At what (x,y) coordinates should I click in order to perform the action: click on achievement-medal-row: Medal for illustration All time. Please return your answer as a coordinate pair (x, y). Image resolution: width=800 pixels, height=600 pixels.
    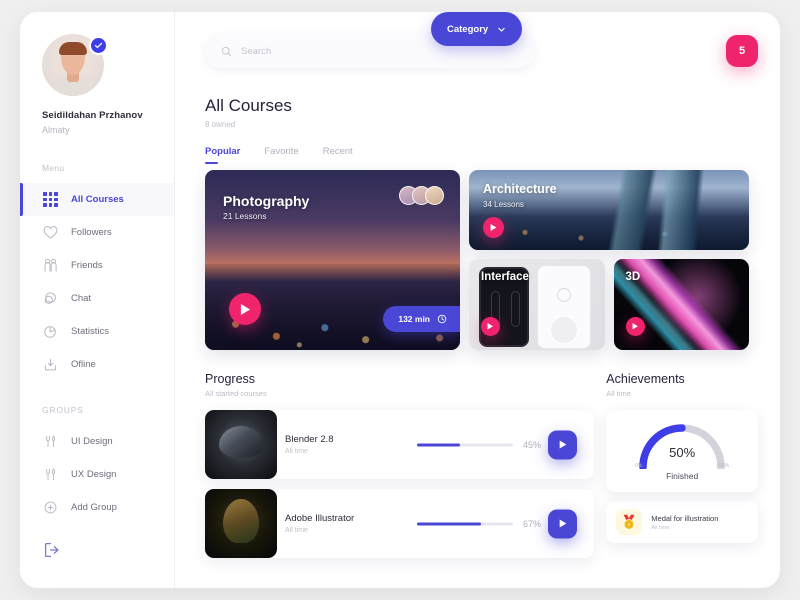
    Looking at the image, I should click on (682, 522).